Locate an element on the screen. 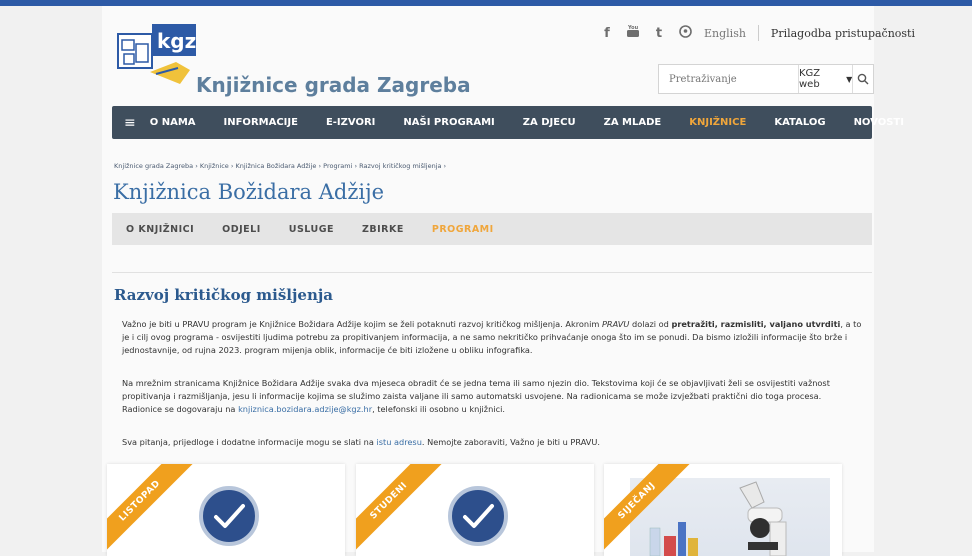 The width and height of the screenshot is (972, 556). program-card-studeni: STUDENI is located at coordinates (475, 510).